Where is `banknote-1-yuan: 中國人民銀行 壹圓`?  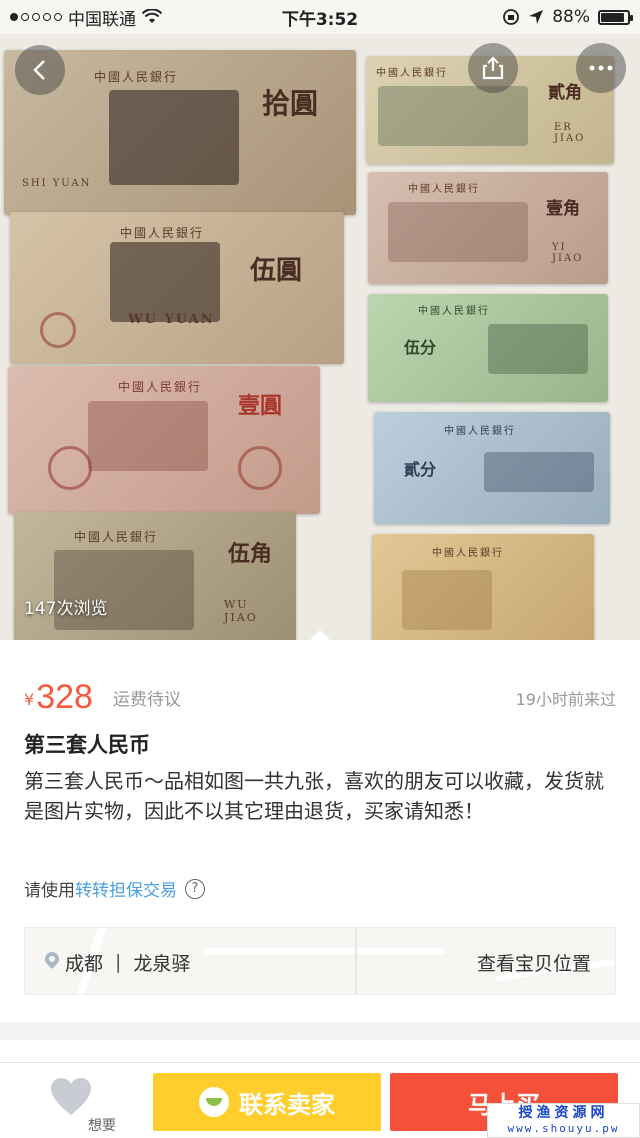 banknote-1-yuan: 中國人民銀行 壹圓 is located at coordinates (164, 440).